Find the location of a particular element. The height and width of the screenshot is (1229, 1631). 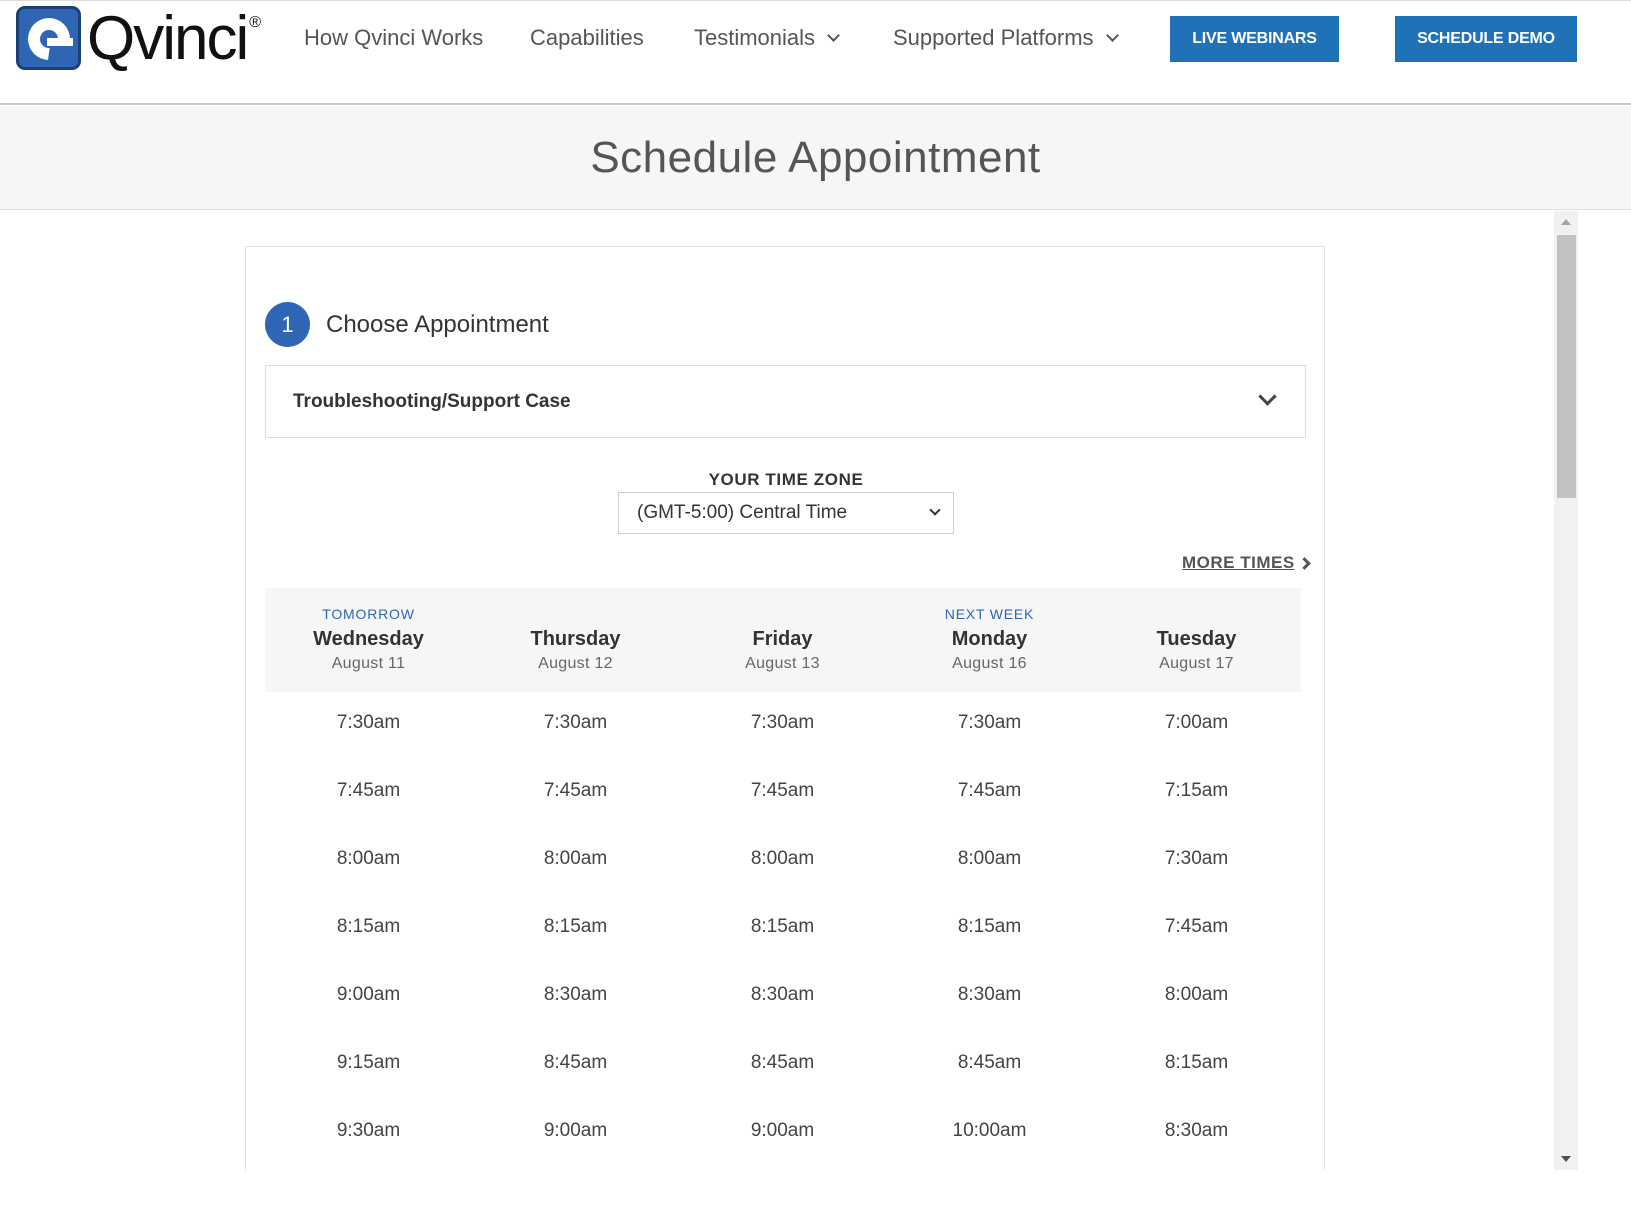

nav-how-qvinci-works: How Qvinci Works is located at coordinates (393, 38).